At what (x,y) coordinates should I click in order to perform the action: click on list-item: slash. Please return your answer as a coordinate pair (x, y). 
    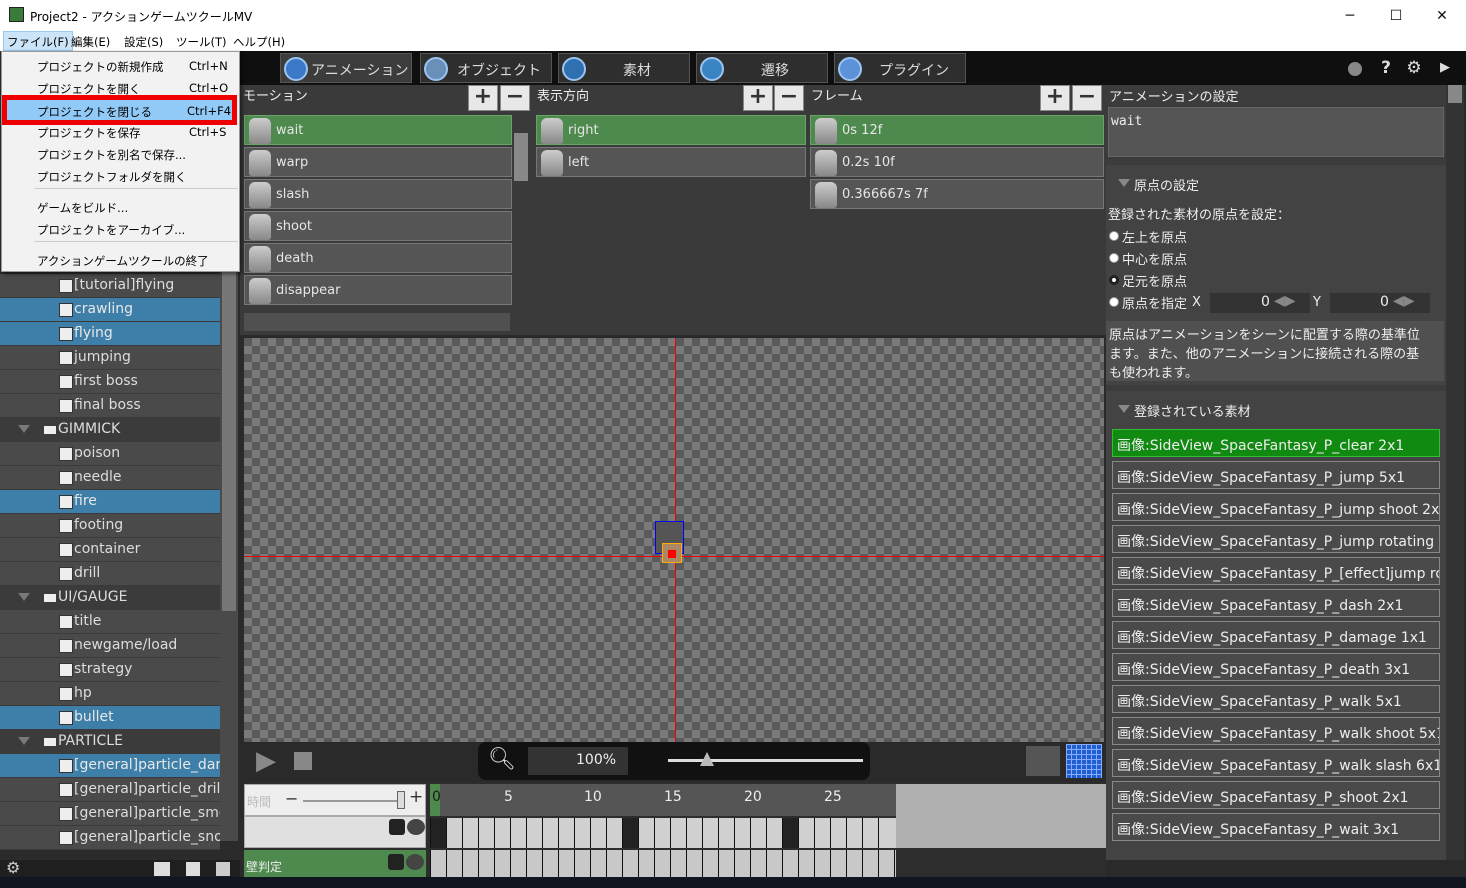
    Looking at the image, I should click on (378, 194).